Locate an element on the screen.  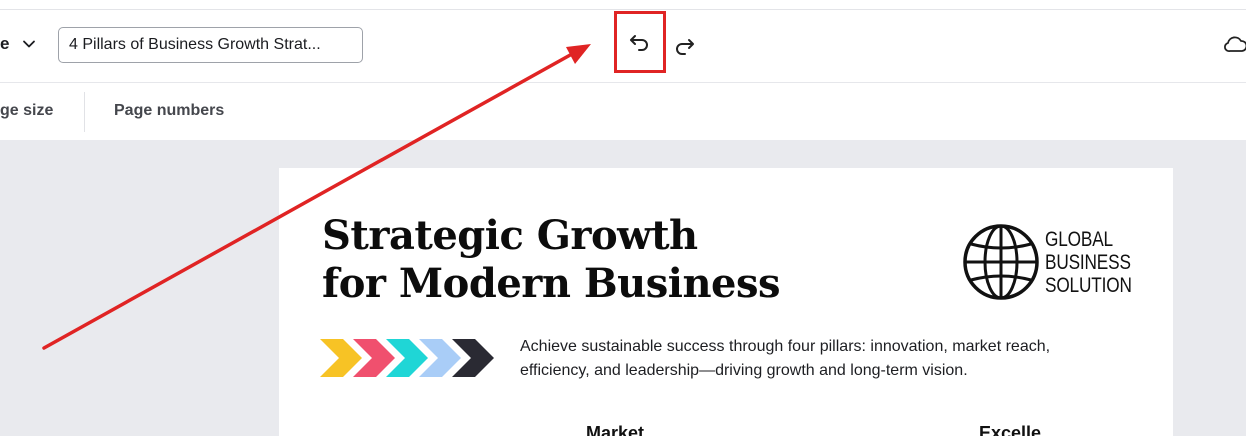
logo-line-3: SOLUTION is located at coordinates (1088, 285).